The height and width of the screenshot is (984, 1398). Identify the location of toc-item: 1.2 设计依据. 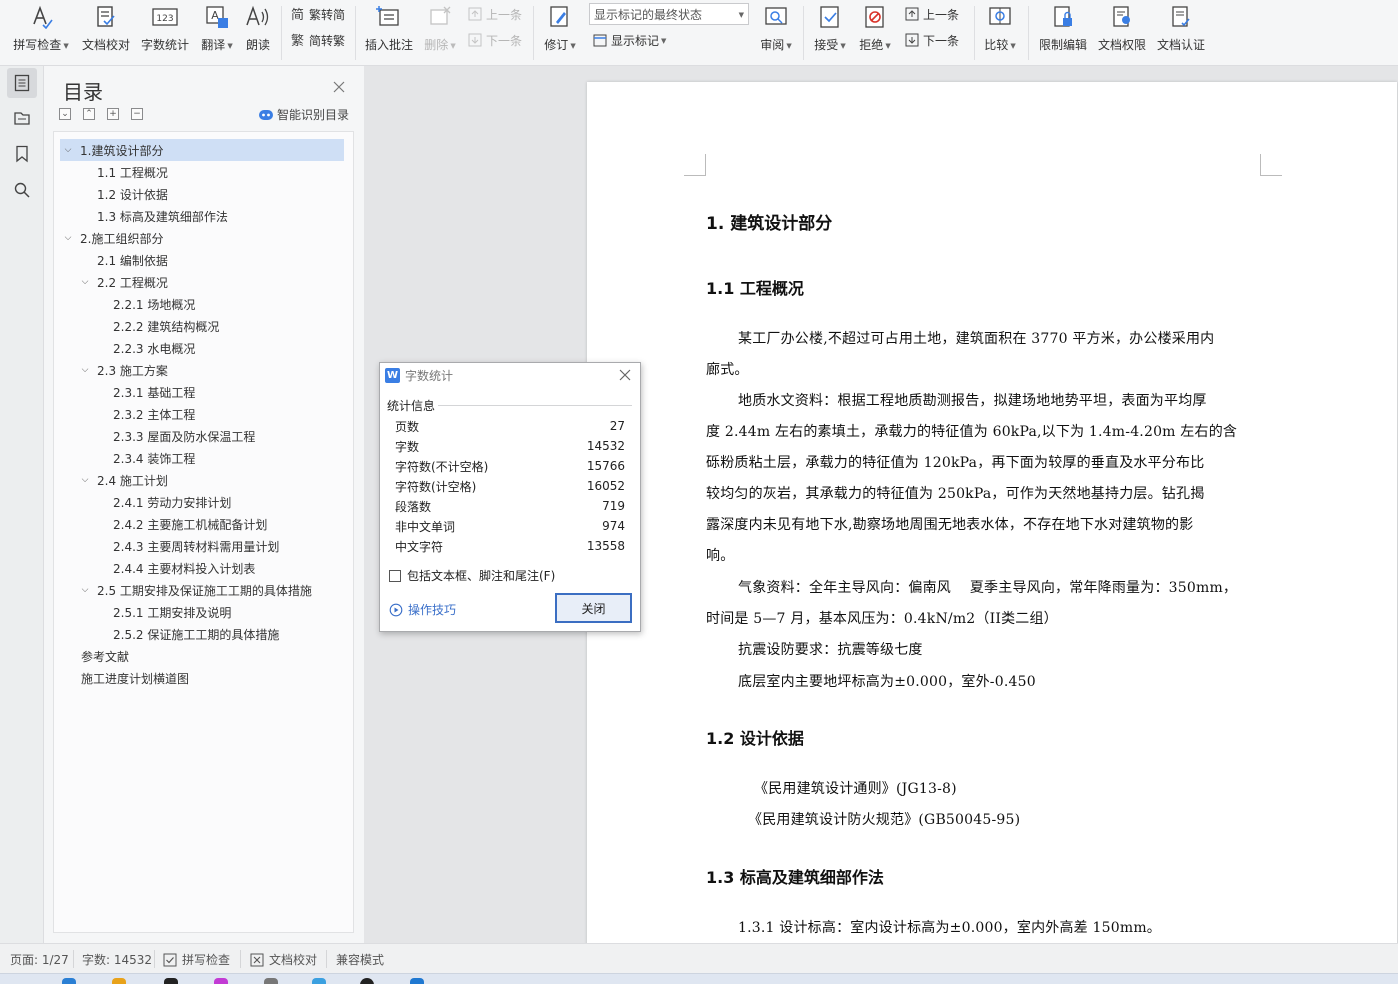
(132, 194).